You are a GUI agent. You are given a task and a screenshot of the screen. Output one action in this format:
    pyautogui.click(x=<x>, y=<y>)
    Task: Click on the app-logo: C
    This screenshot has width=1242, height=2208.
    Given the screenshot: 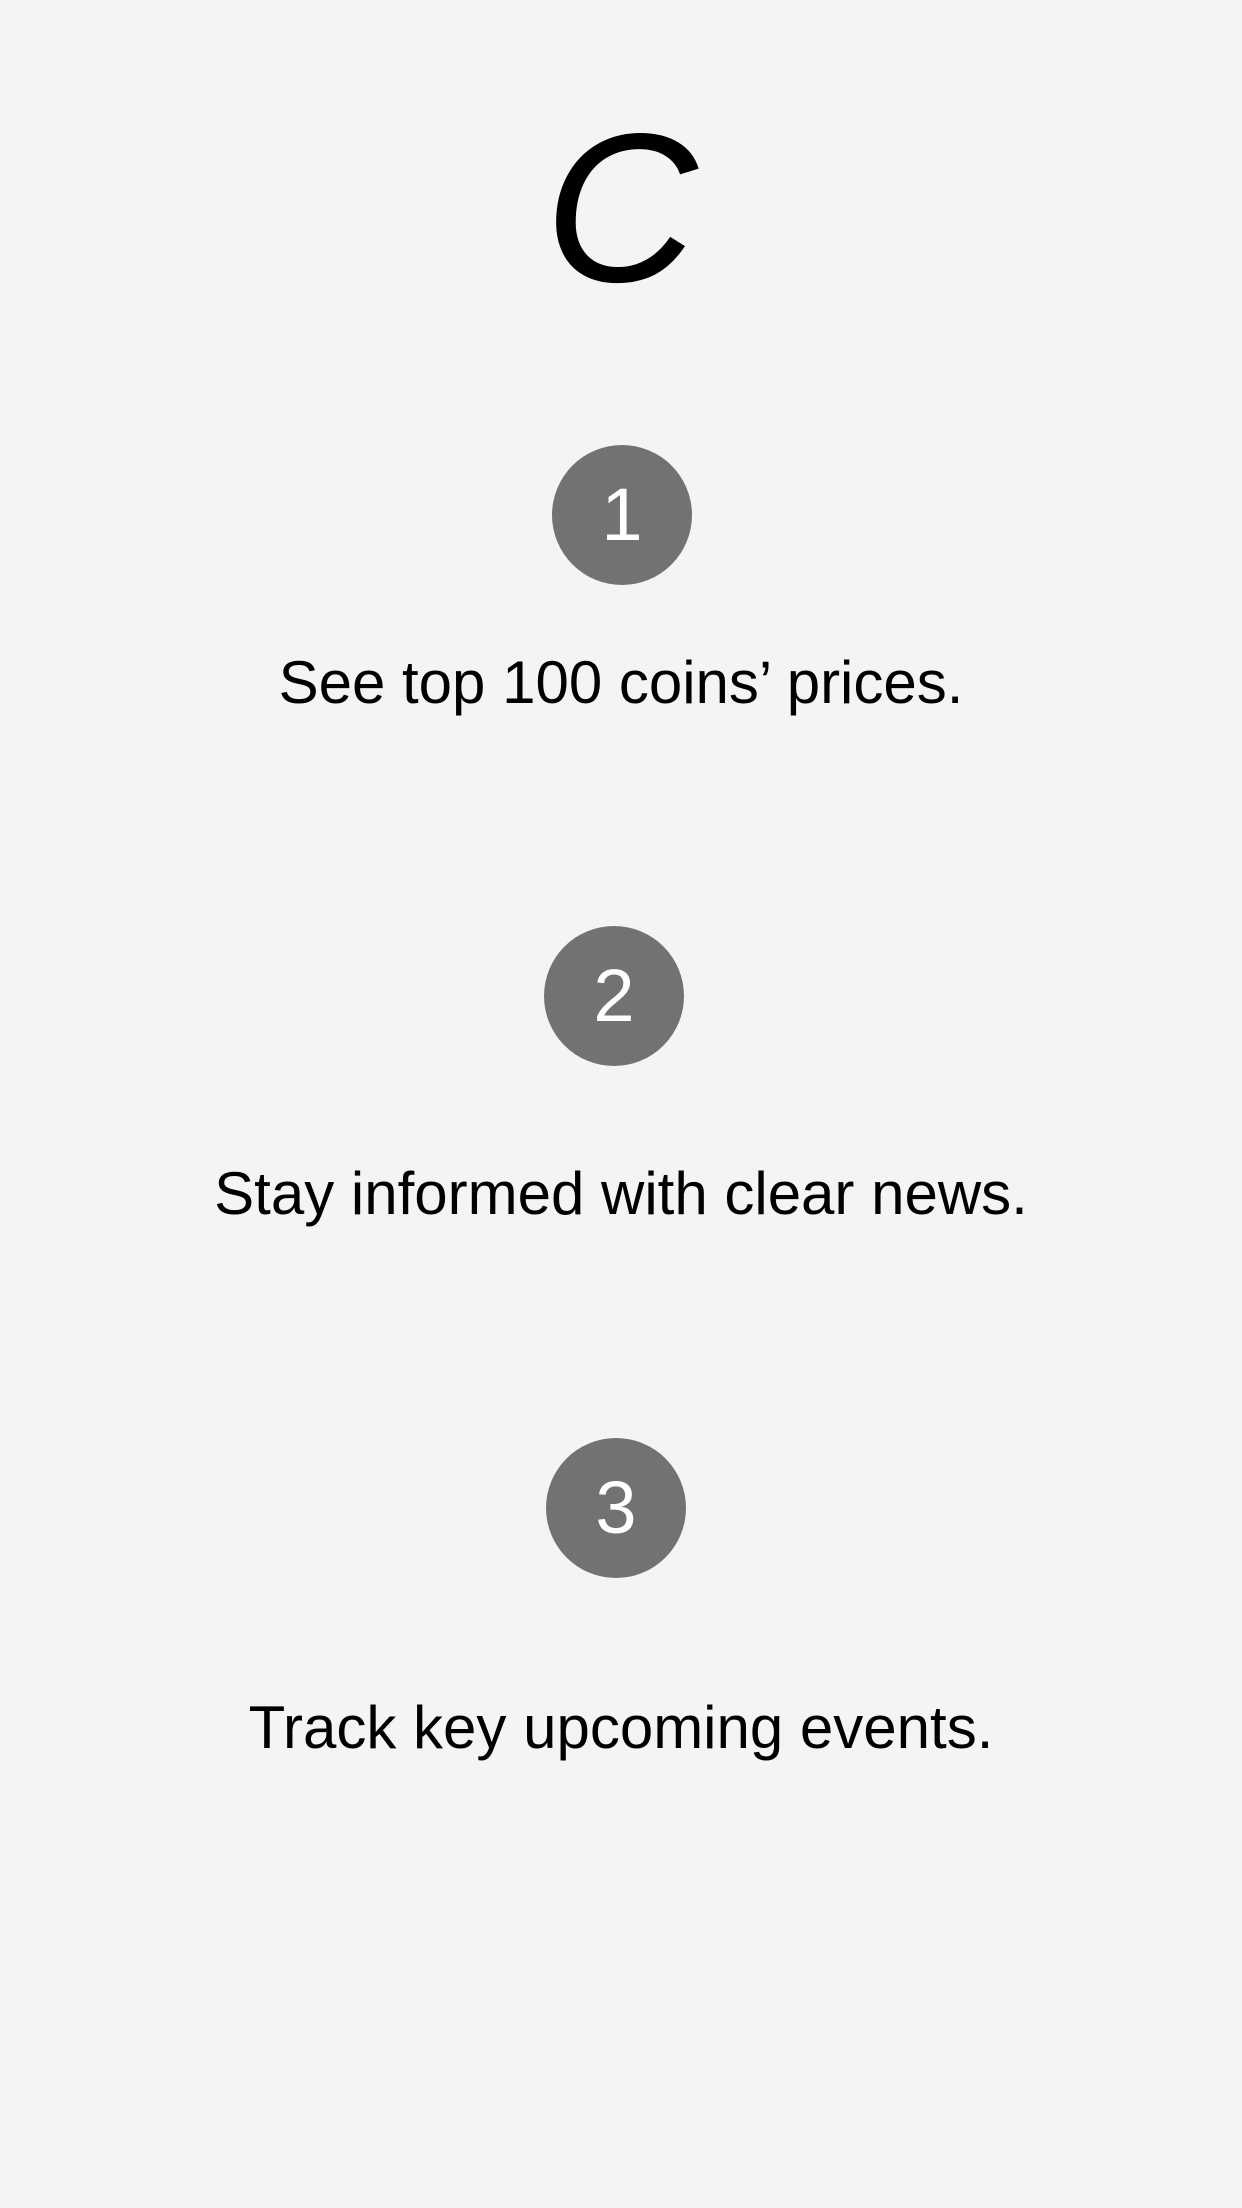 What is the action you would take?
    pyautogui.click(x=621, y=207)
    